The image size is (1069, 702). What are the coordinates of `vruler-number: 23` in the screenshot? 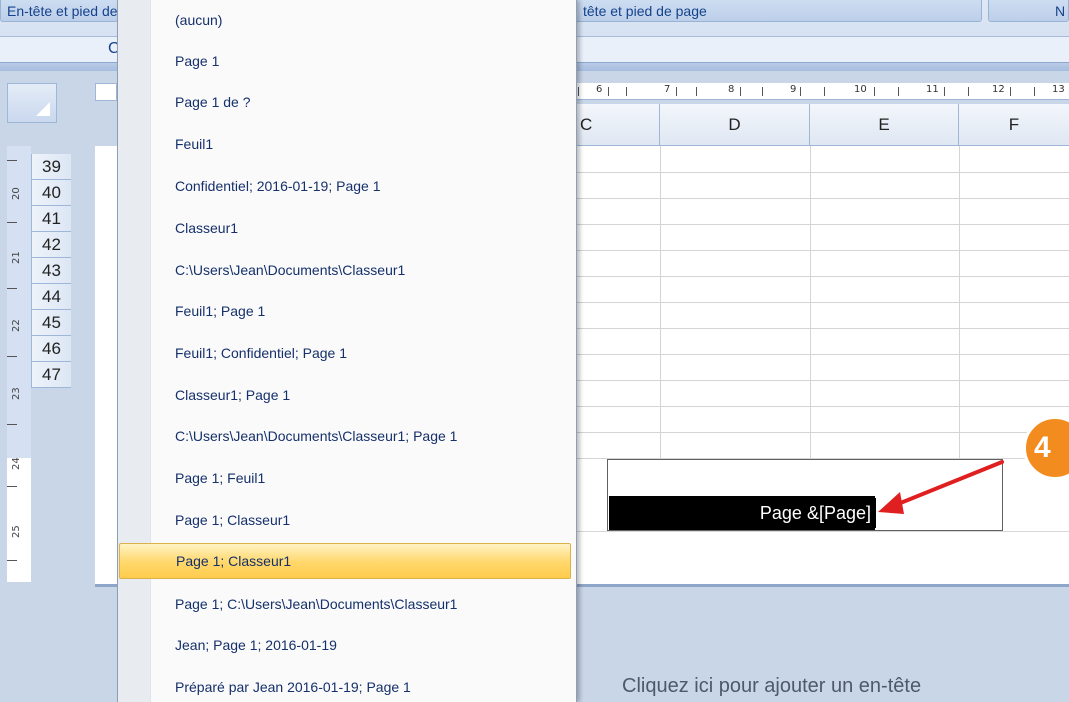 It's located at (16, 393).